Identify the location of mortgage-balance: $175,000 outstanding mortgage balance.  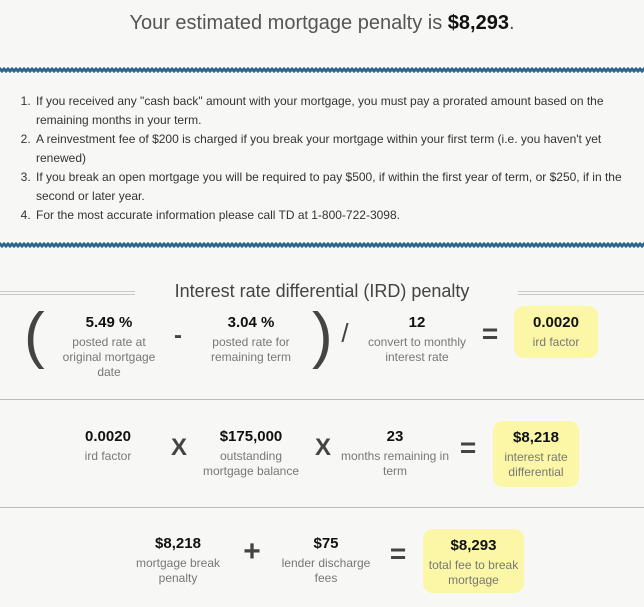
(251, 453).